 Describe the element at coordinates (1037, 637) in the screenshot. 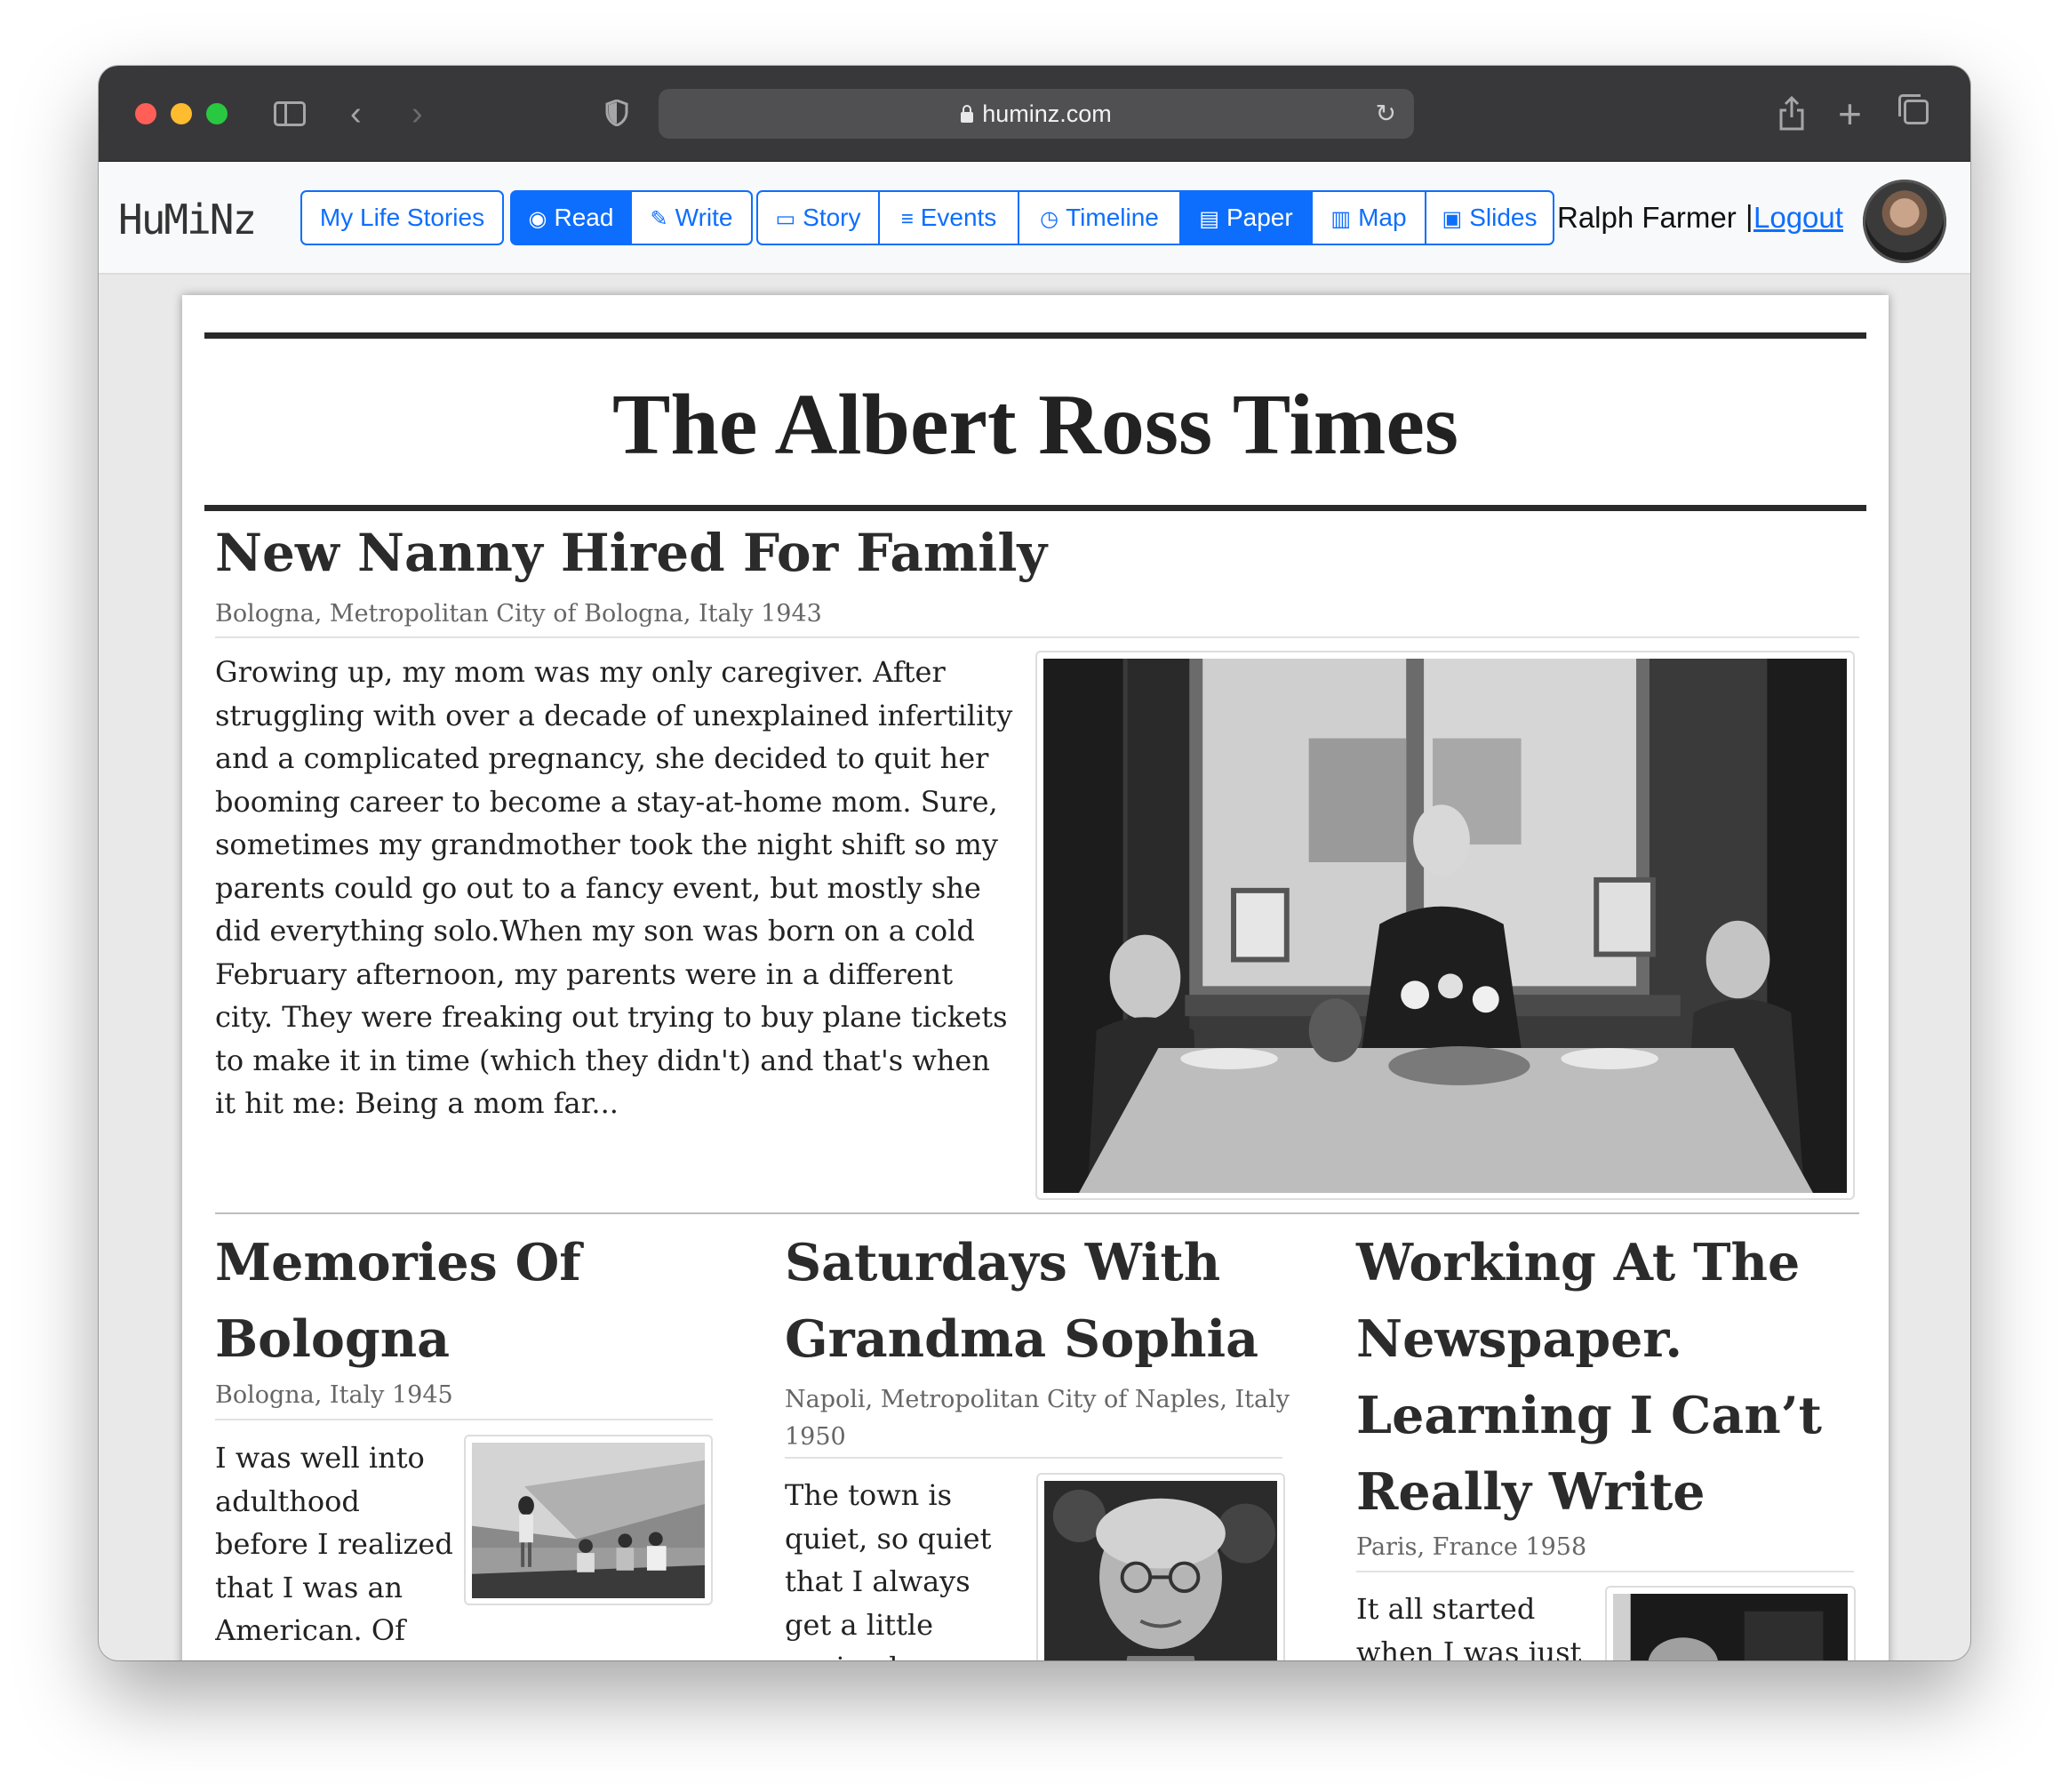

I see `lead-dateline-rule` at that location.